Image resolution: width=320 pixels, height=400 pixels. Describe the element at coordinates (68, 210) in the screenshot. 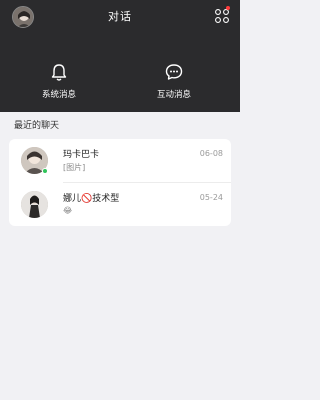

I see `message-preview: 😂` at that location.